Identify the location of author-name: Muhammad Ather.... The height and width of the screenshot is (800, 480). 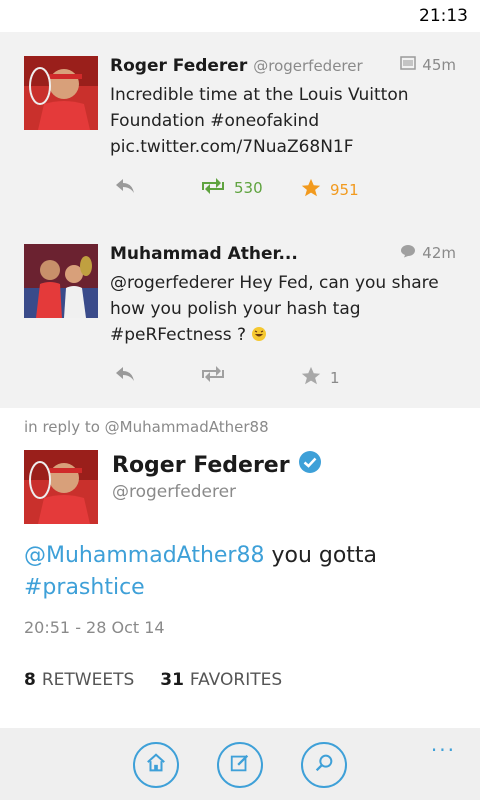
(204, 254).